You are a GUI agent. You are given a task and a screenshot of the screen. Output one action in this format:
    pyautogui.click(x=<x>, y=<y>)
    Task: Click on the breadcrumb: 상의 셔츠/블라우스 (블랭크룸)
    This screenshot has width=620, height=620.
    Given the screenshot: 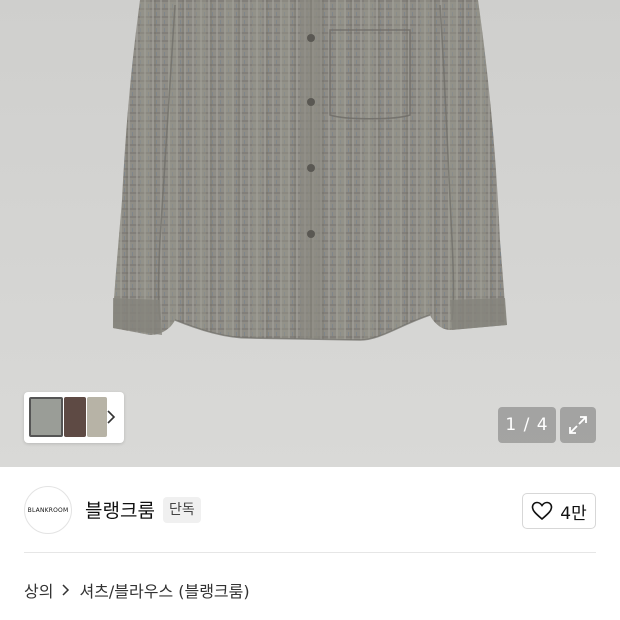 What is the action you would take?
    pyautogui.click(x=137, y=590)
    